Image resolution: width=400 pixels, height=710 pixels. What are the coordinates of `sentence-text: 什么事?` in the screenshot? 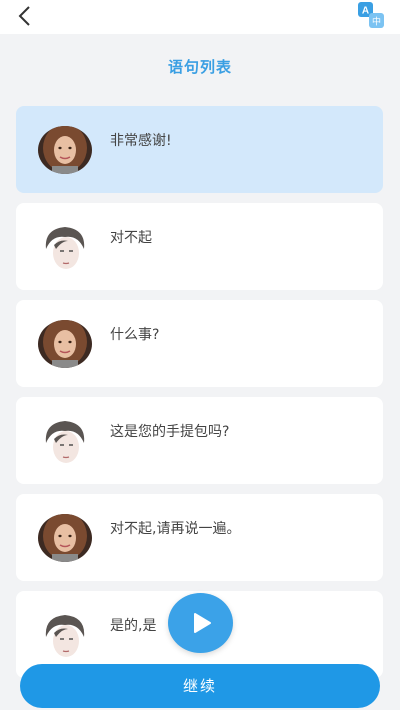 It's located at (135, 335).